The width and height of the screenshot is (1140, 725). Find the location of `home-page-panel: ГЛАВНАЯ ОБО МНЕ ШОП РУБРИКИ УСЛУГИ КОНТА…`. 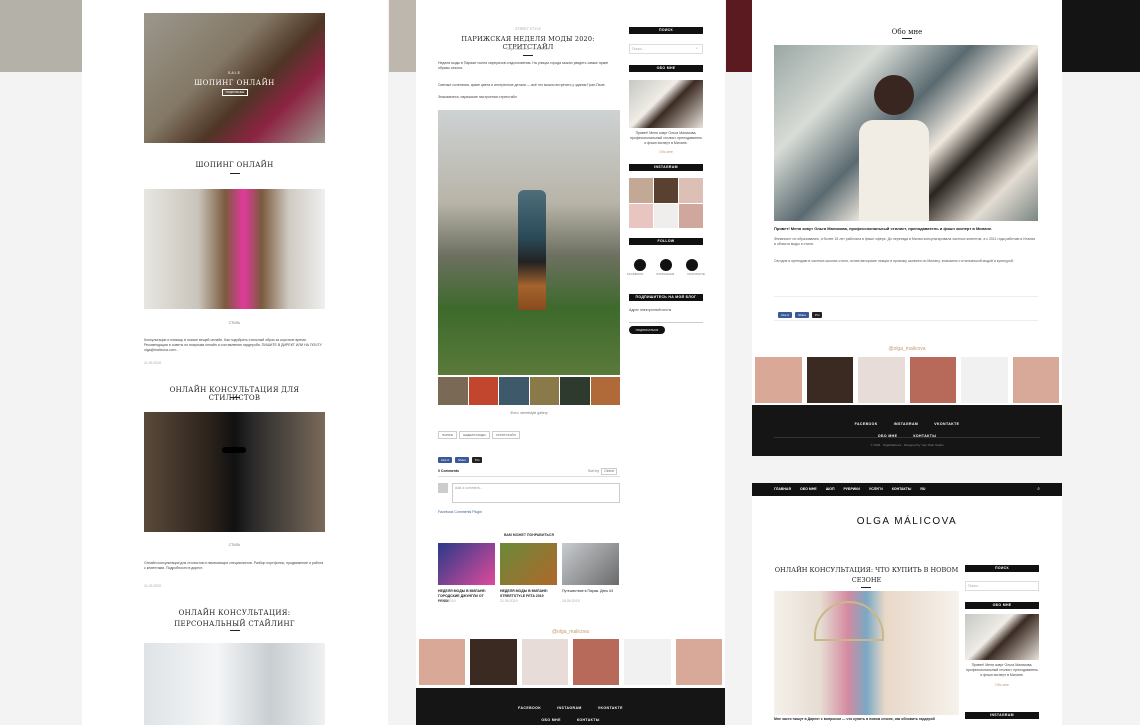

home-page-panel: ГЛАВНАЯ ОБО МНЕ ШОП РУБРИКИ УСЛУГИ КОНТА… is located at coordinates (907, 604).